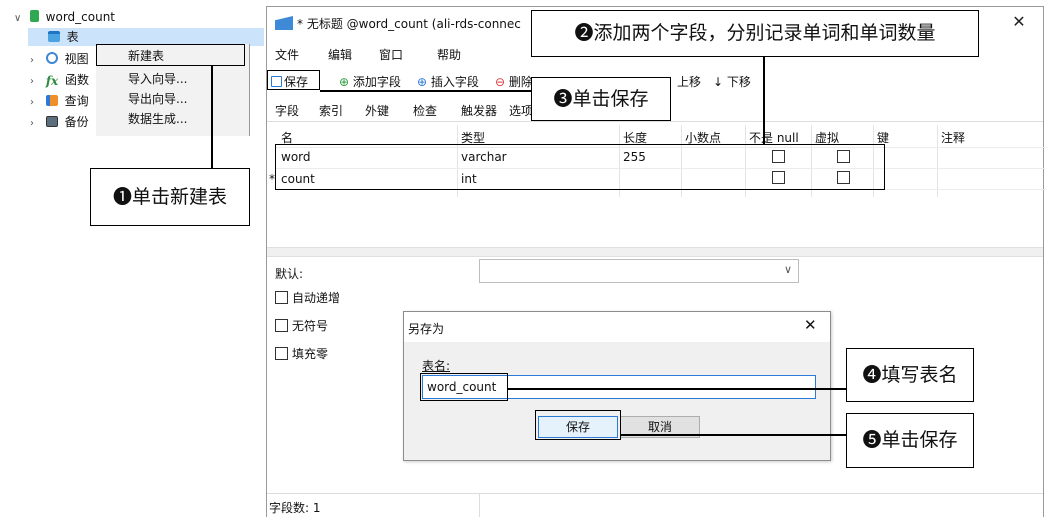 The width and height of the screenshot is (1053, 524). What do you see at coordinates (51, 121) in the screenshot?
I see `backup-icon` at bounding box center [51, 121].